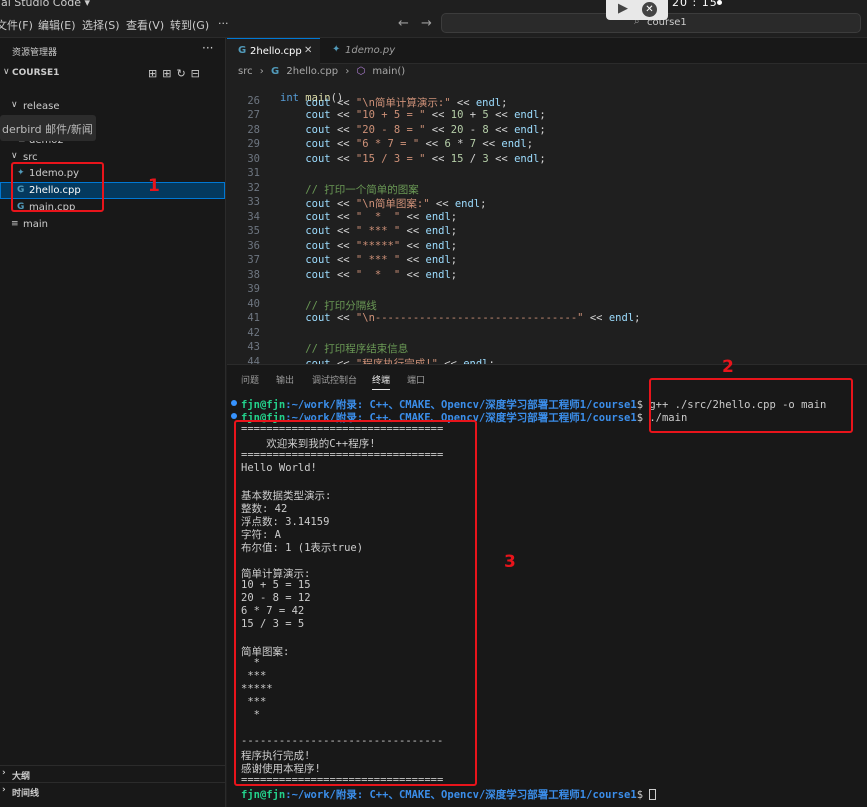 The image size is (867, 807). Describe the element at coordinates (285, 379) in the screenshot. I see `tab-output: 输出` at that location.